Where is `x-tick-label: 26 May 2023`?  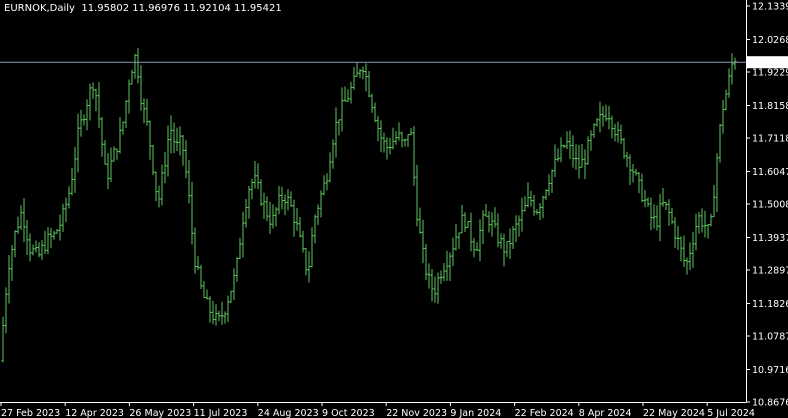
x-tick-label: 26 May 2023 is located at coordinates (160, 413).